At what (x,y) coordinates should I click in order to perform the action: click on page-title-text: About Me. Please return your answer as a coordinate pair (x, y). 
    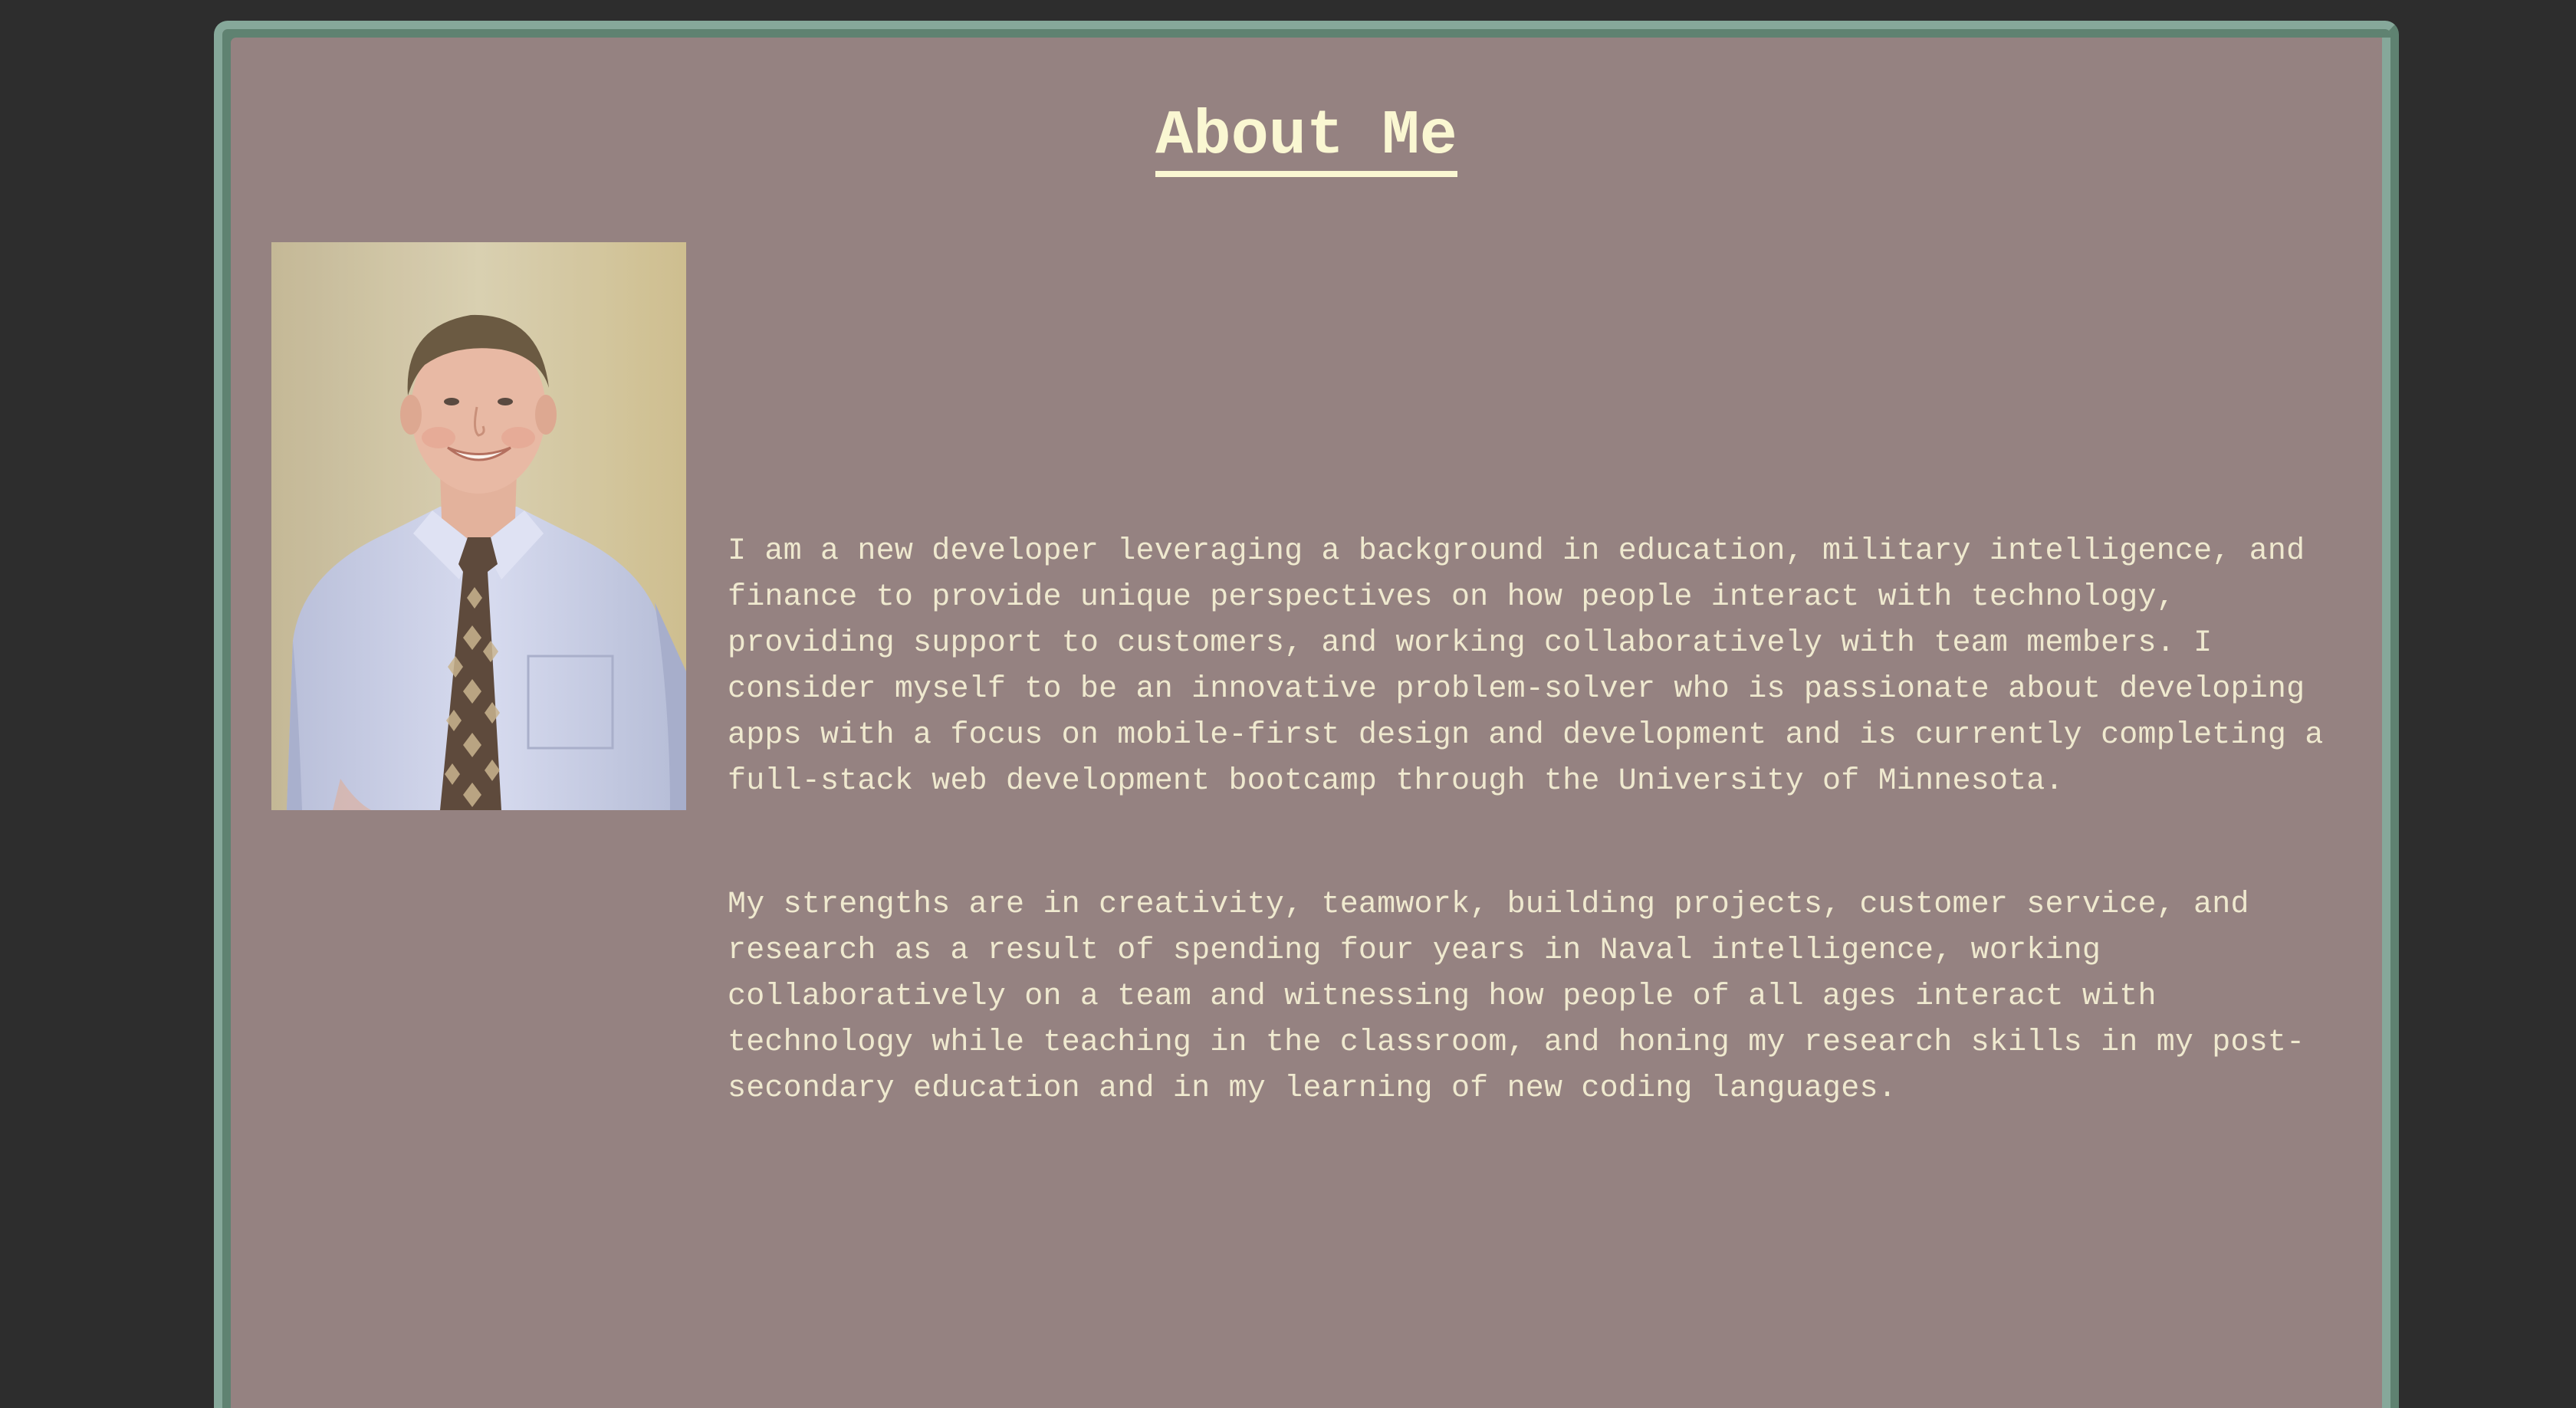
    Looking at the image, I should click on (1306, 139).